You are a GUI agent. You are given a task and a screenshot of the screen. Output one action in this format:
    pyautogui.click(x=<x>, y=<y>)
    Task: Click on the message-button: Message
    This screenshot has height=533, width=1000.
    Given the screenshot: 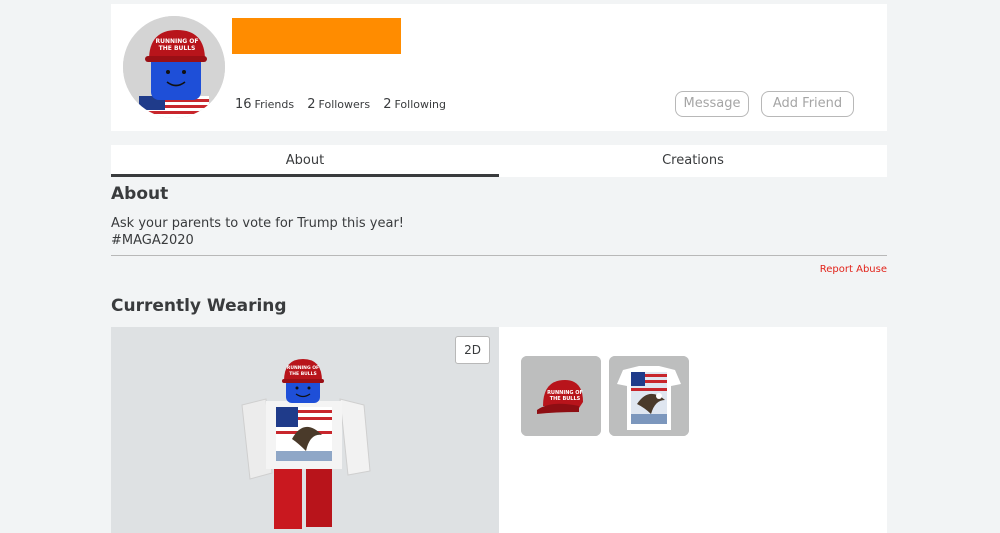 What is the action you would take?
    pyautogui.click(x=712, y=104)
    